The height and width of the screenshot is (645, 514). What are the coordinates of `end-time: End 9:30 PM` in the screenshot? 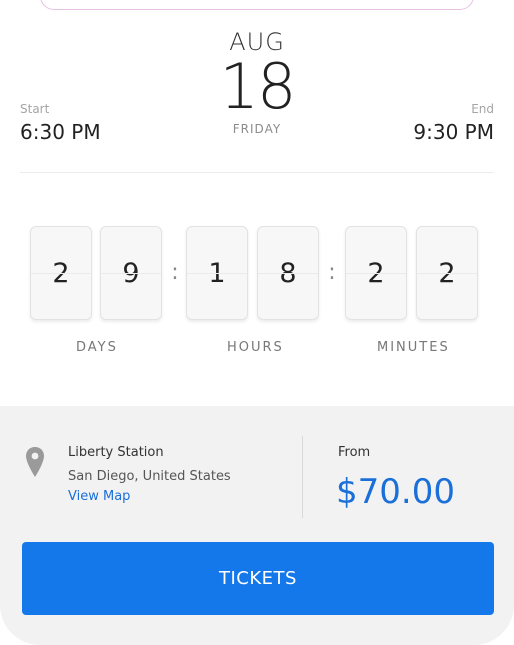 It's located at (453, 123).